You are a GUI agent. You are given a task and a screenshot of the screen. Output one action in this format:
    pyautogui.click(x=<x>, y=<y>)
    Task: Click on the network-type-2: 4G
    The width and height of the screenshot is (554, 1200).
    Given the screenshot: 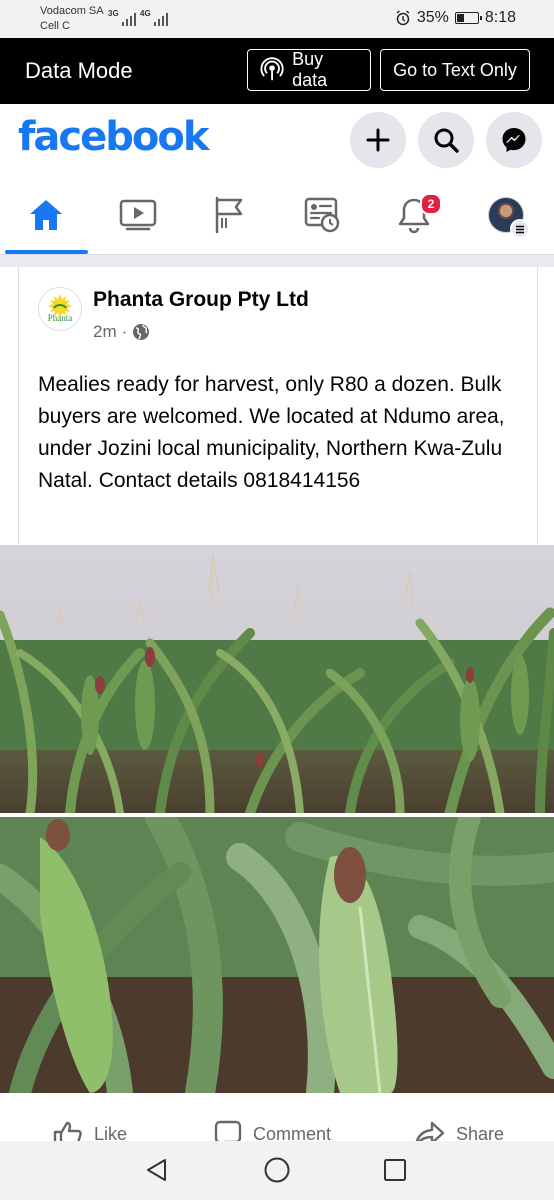 What is the action you would take?
    pyautogui.click(x=145, y=13)
    